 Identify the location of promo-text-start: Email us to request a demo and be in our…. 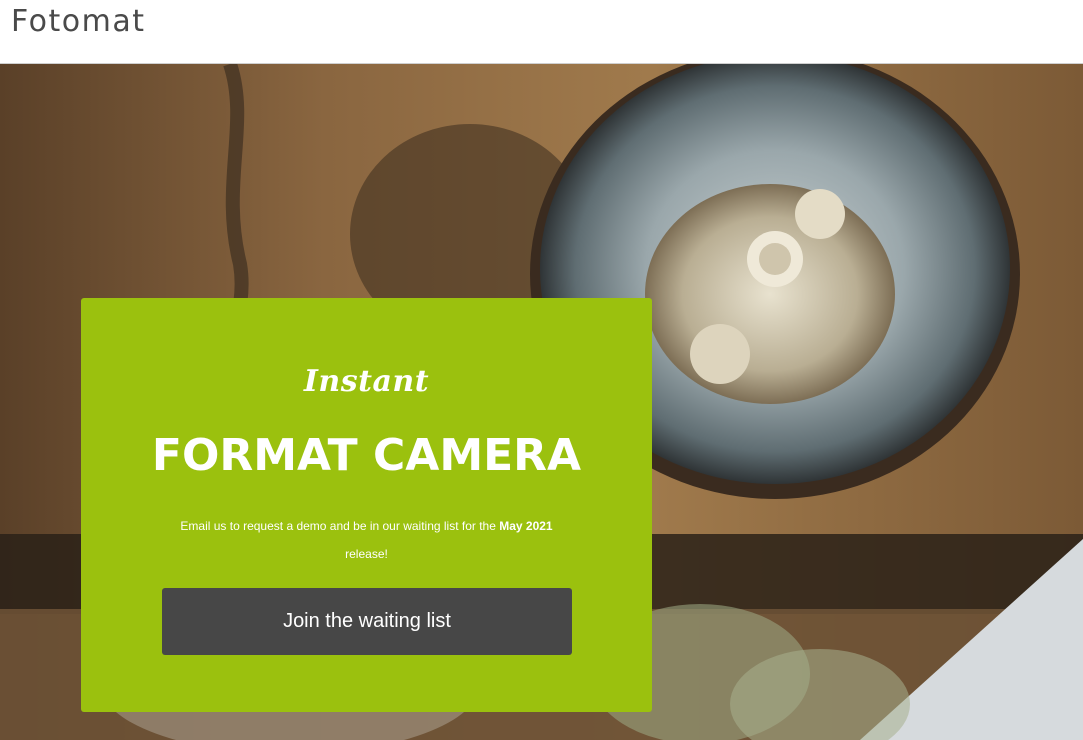
(340, 526).